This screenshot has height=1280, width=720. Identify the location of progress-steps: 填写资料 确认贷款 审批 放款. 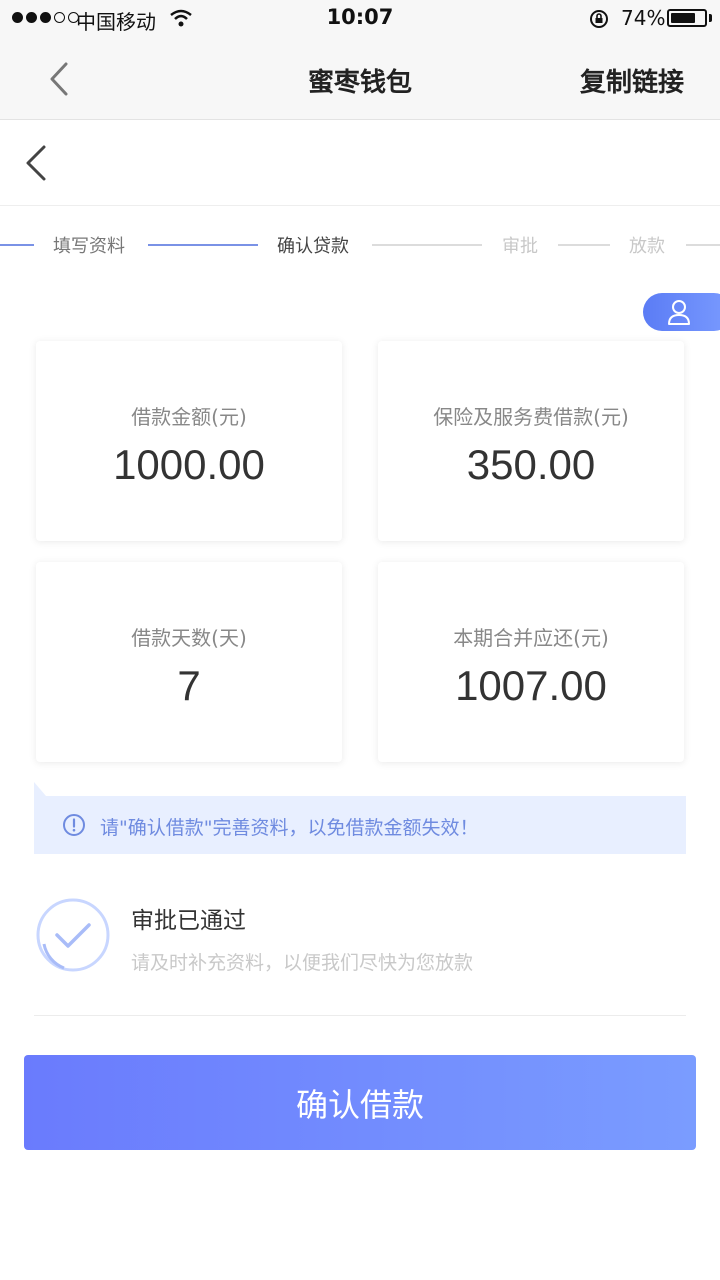
(360, 244).